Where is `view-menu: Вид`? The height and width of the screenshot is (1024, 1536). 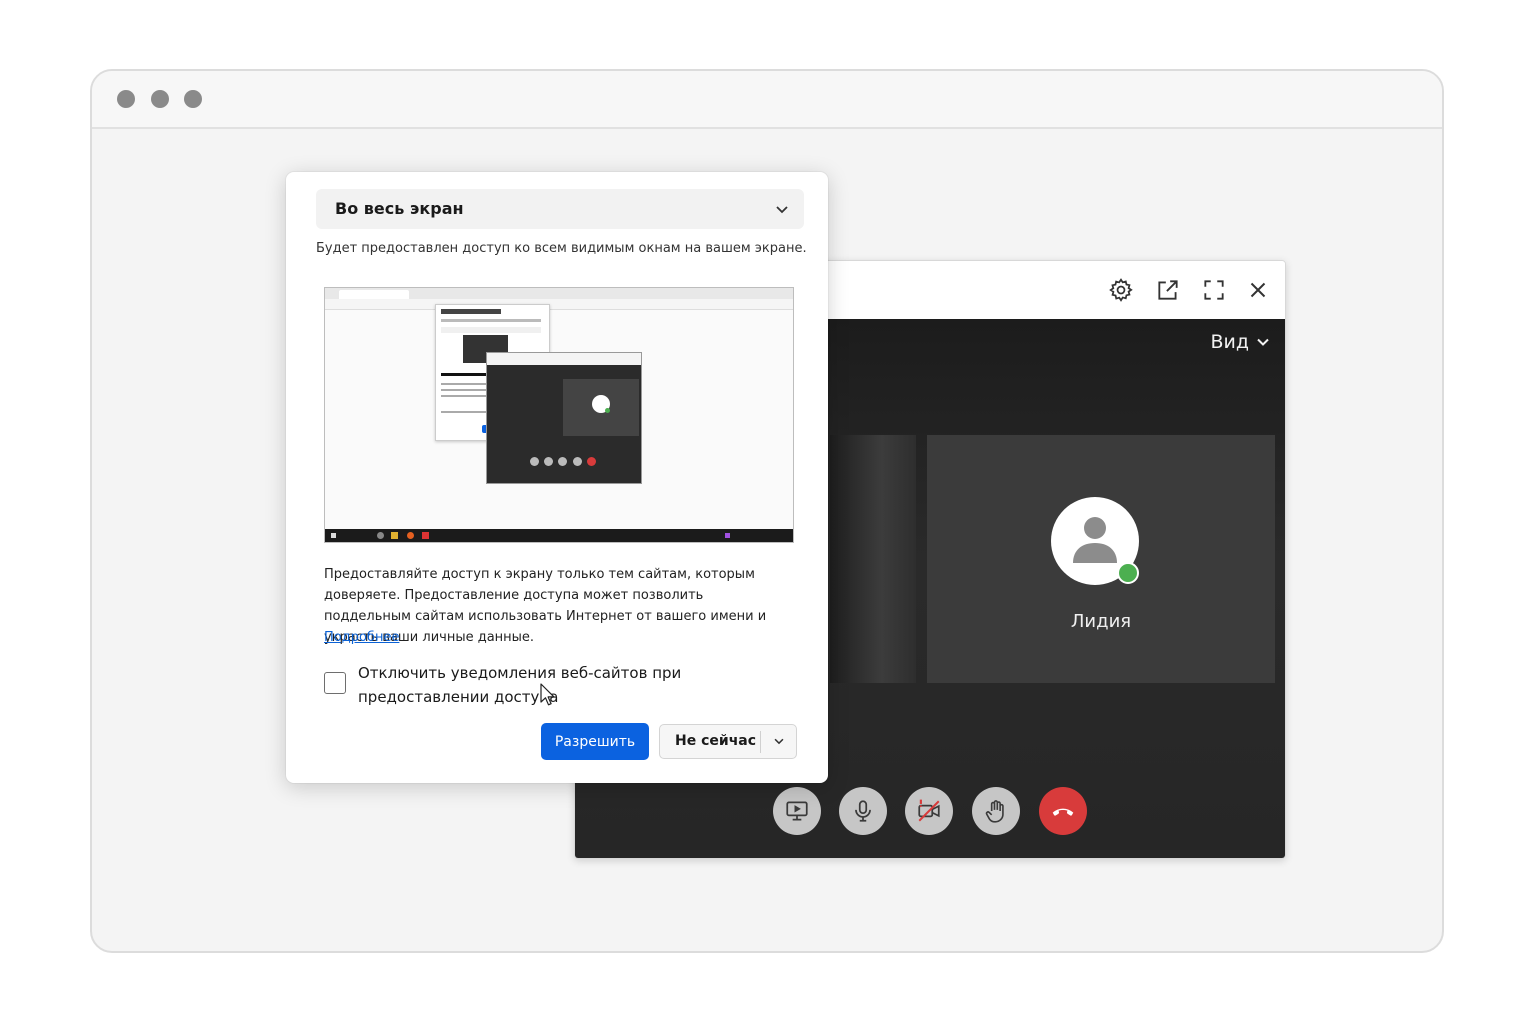 view-menu: Вид is located at coordinates (1240, 342).